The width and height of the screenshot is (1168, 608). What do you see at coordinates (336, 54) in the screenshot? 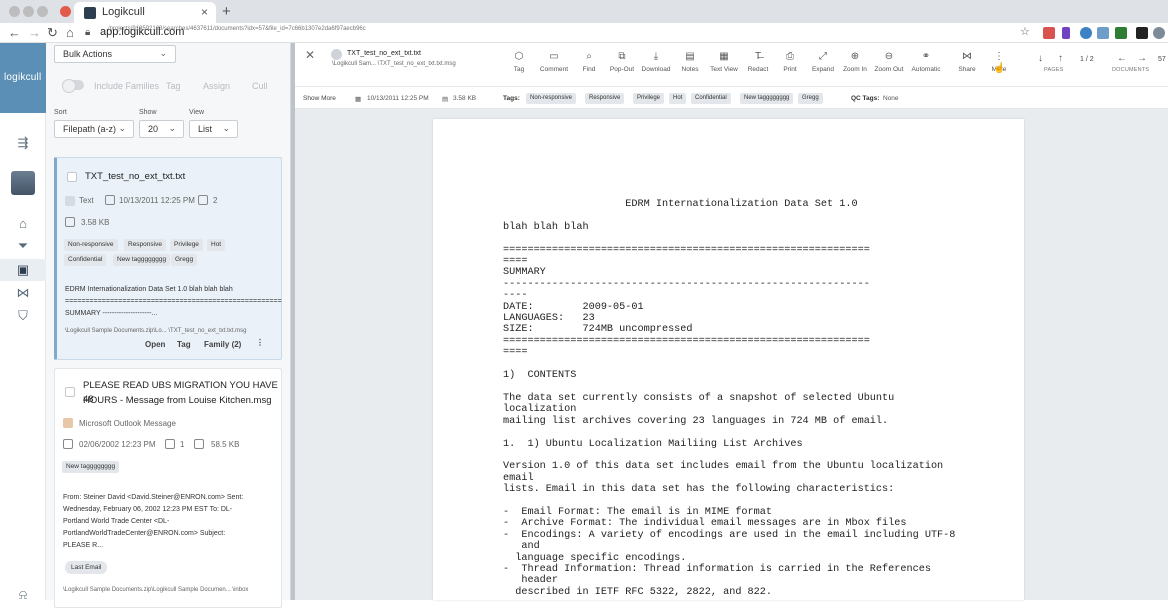
I see `document-owner-avatar` at bounding box center [336, 54].